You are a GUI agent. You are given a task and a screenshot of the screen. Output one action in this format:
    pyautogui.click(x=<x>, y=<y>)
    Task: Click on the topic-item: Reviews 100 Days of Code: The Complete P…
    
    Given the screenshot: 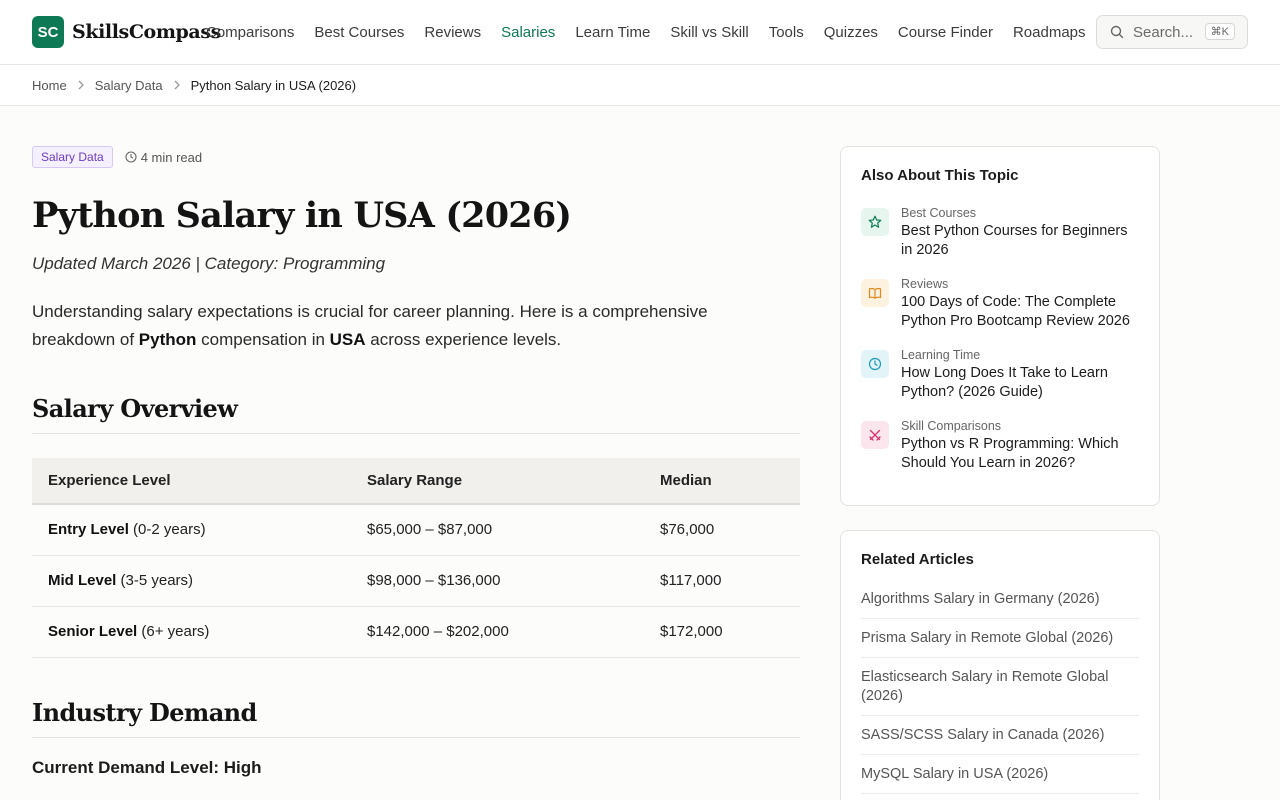 What is the action you would take?
    pyautogui.click(x=1000, y=304)
    